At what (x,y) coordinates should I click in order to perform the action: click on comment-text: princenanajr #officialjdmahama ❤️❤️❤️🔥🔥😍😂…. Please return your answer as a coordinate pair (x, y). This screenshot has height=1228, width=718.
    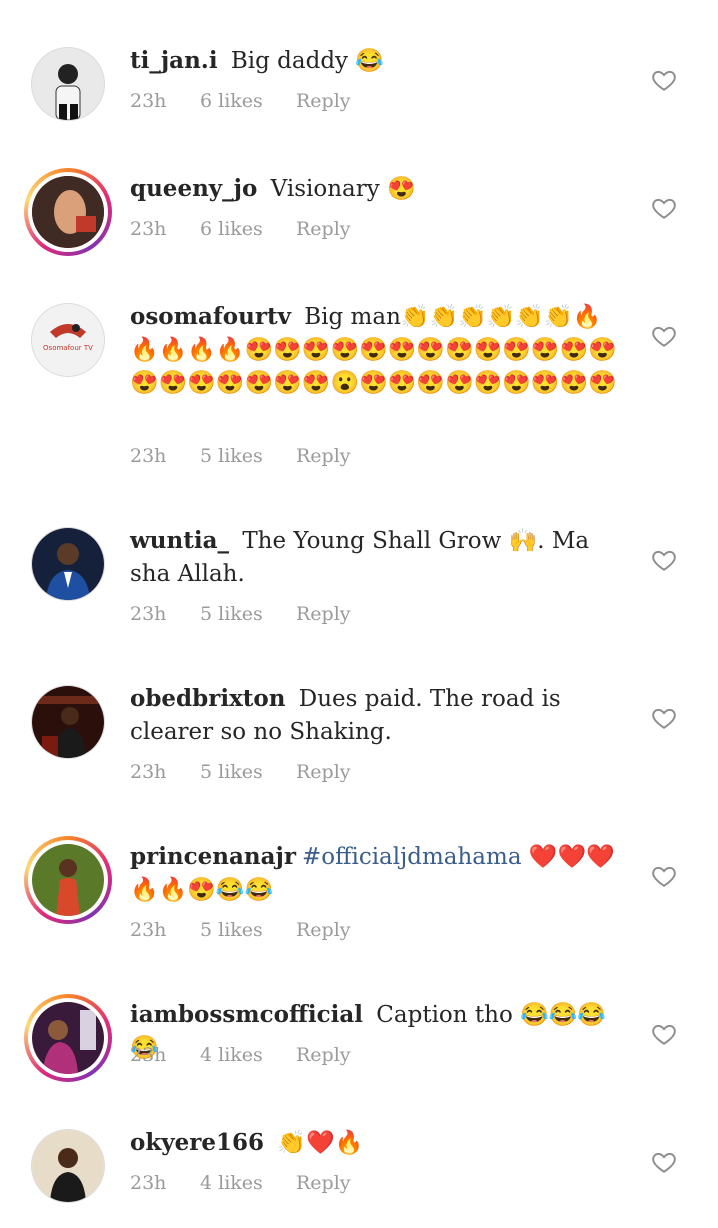
    Looking at the image, I should click on (375, 873).